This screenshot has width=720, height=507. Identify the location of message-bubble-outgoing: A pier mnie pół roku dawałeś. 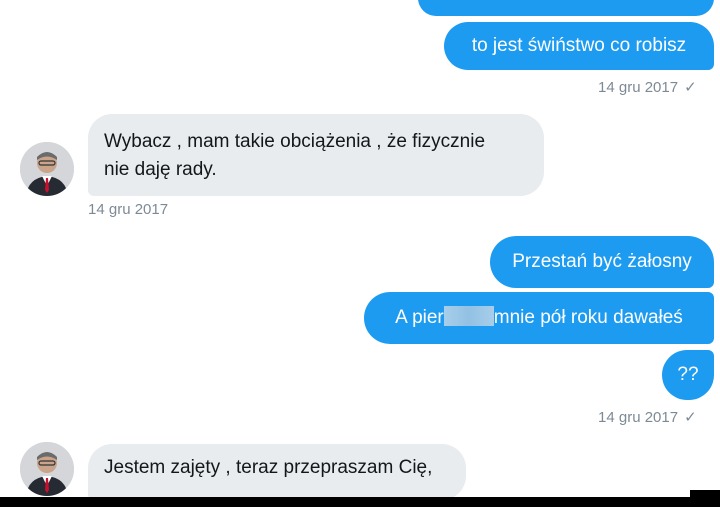
(539, 318).